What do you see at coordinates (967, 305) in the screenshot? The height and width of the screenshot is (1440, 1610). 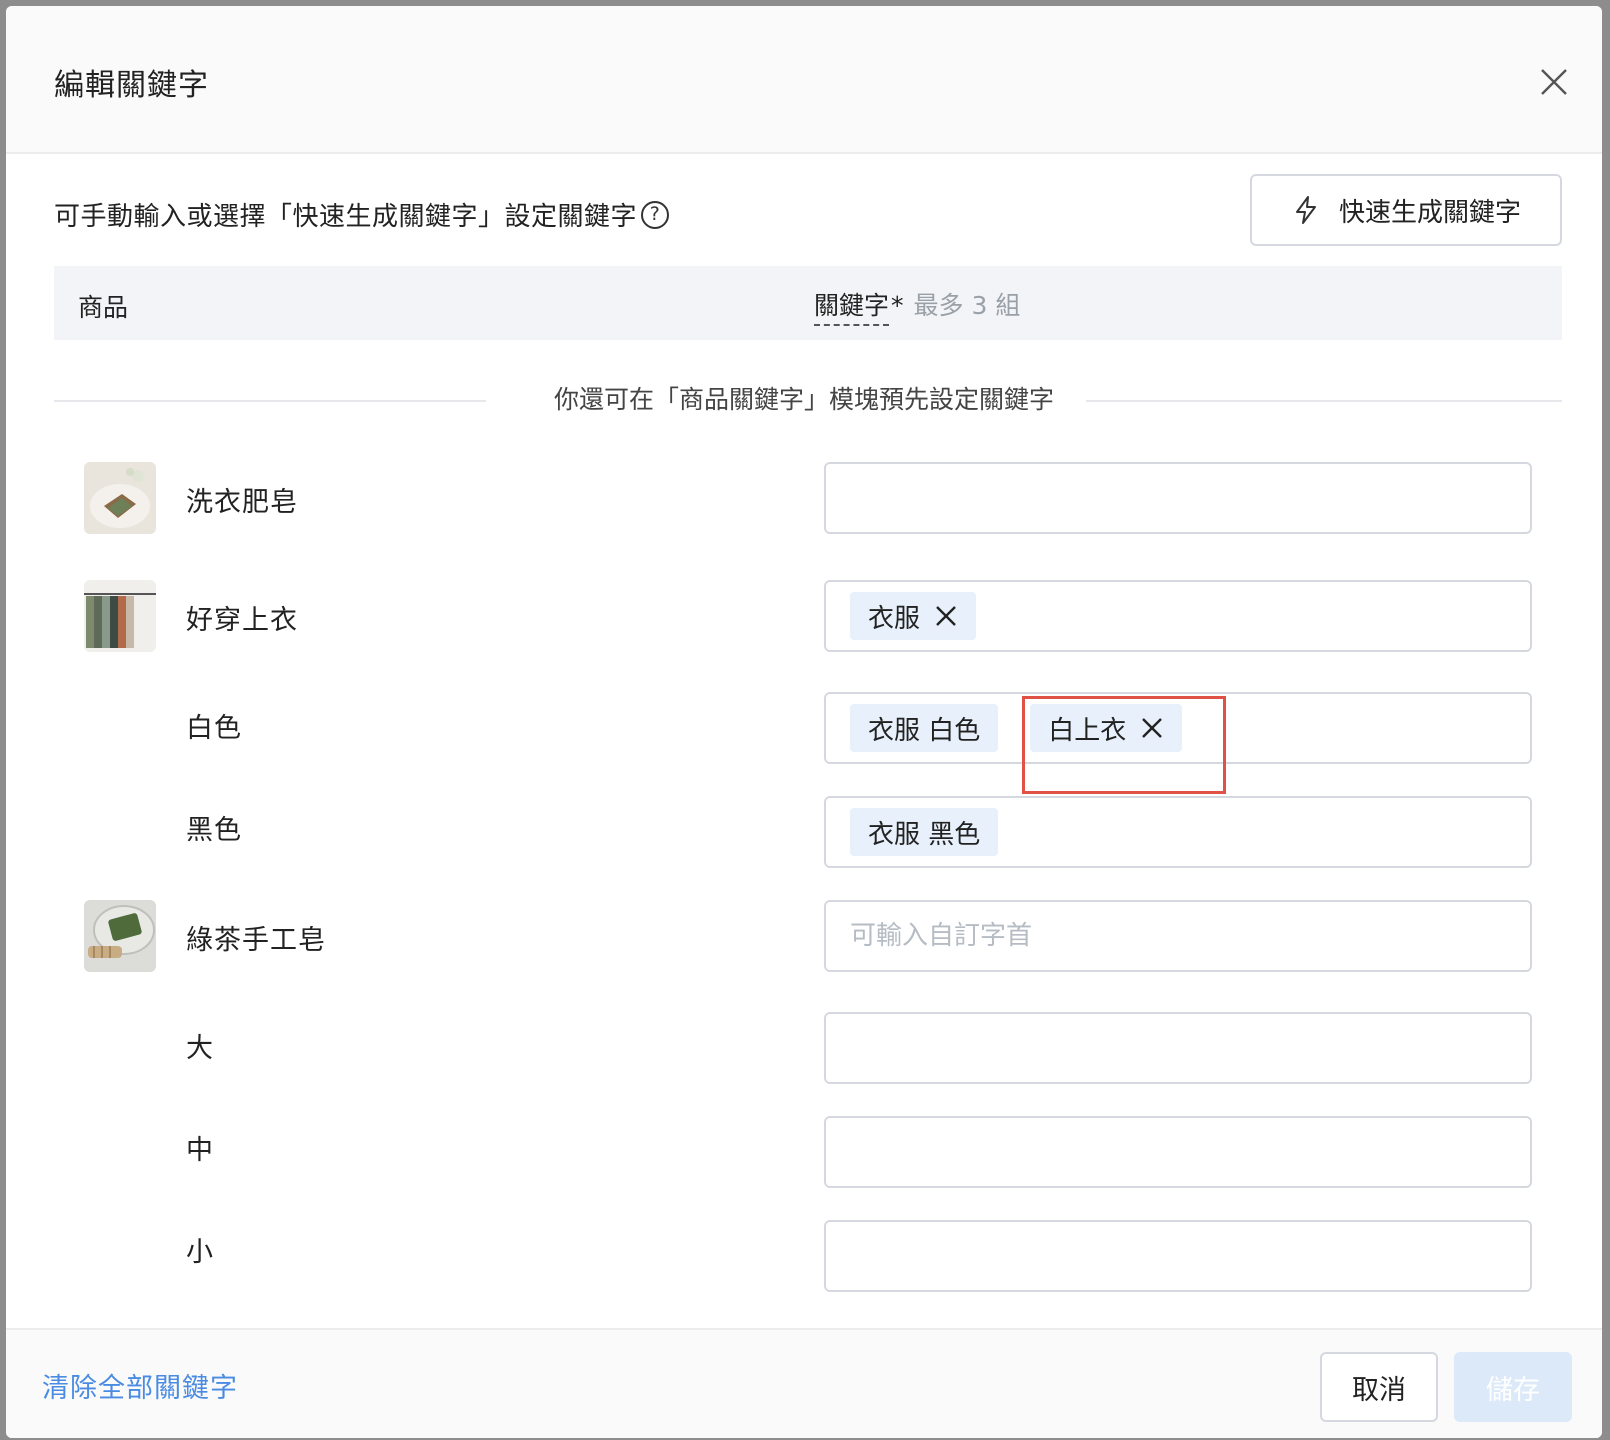 I see `keyword-max-hint: 最多 3 組` at bounding box center [967, 305].